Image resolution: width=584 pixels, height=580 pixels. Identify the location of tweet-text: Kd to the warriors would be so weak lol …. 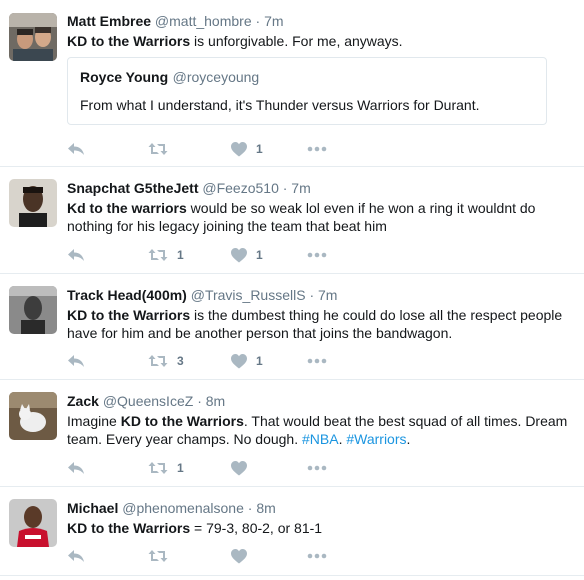
(321, 217).